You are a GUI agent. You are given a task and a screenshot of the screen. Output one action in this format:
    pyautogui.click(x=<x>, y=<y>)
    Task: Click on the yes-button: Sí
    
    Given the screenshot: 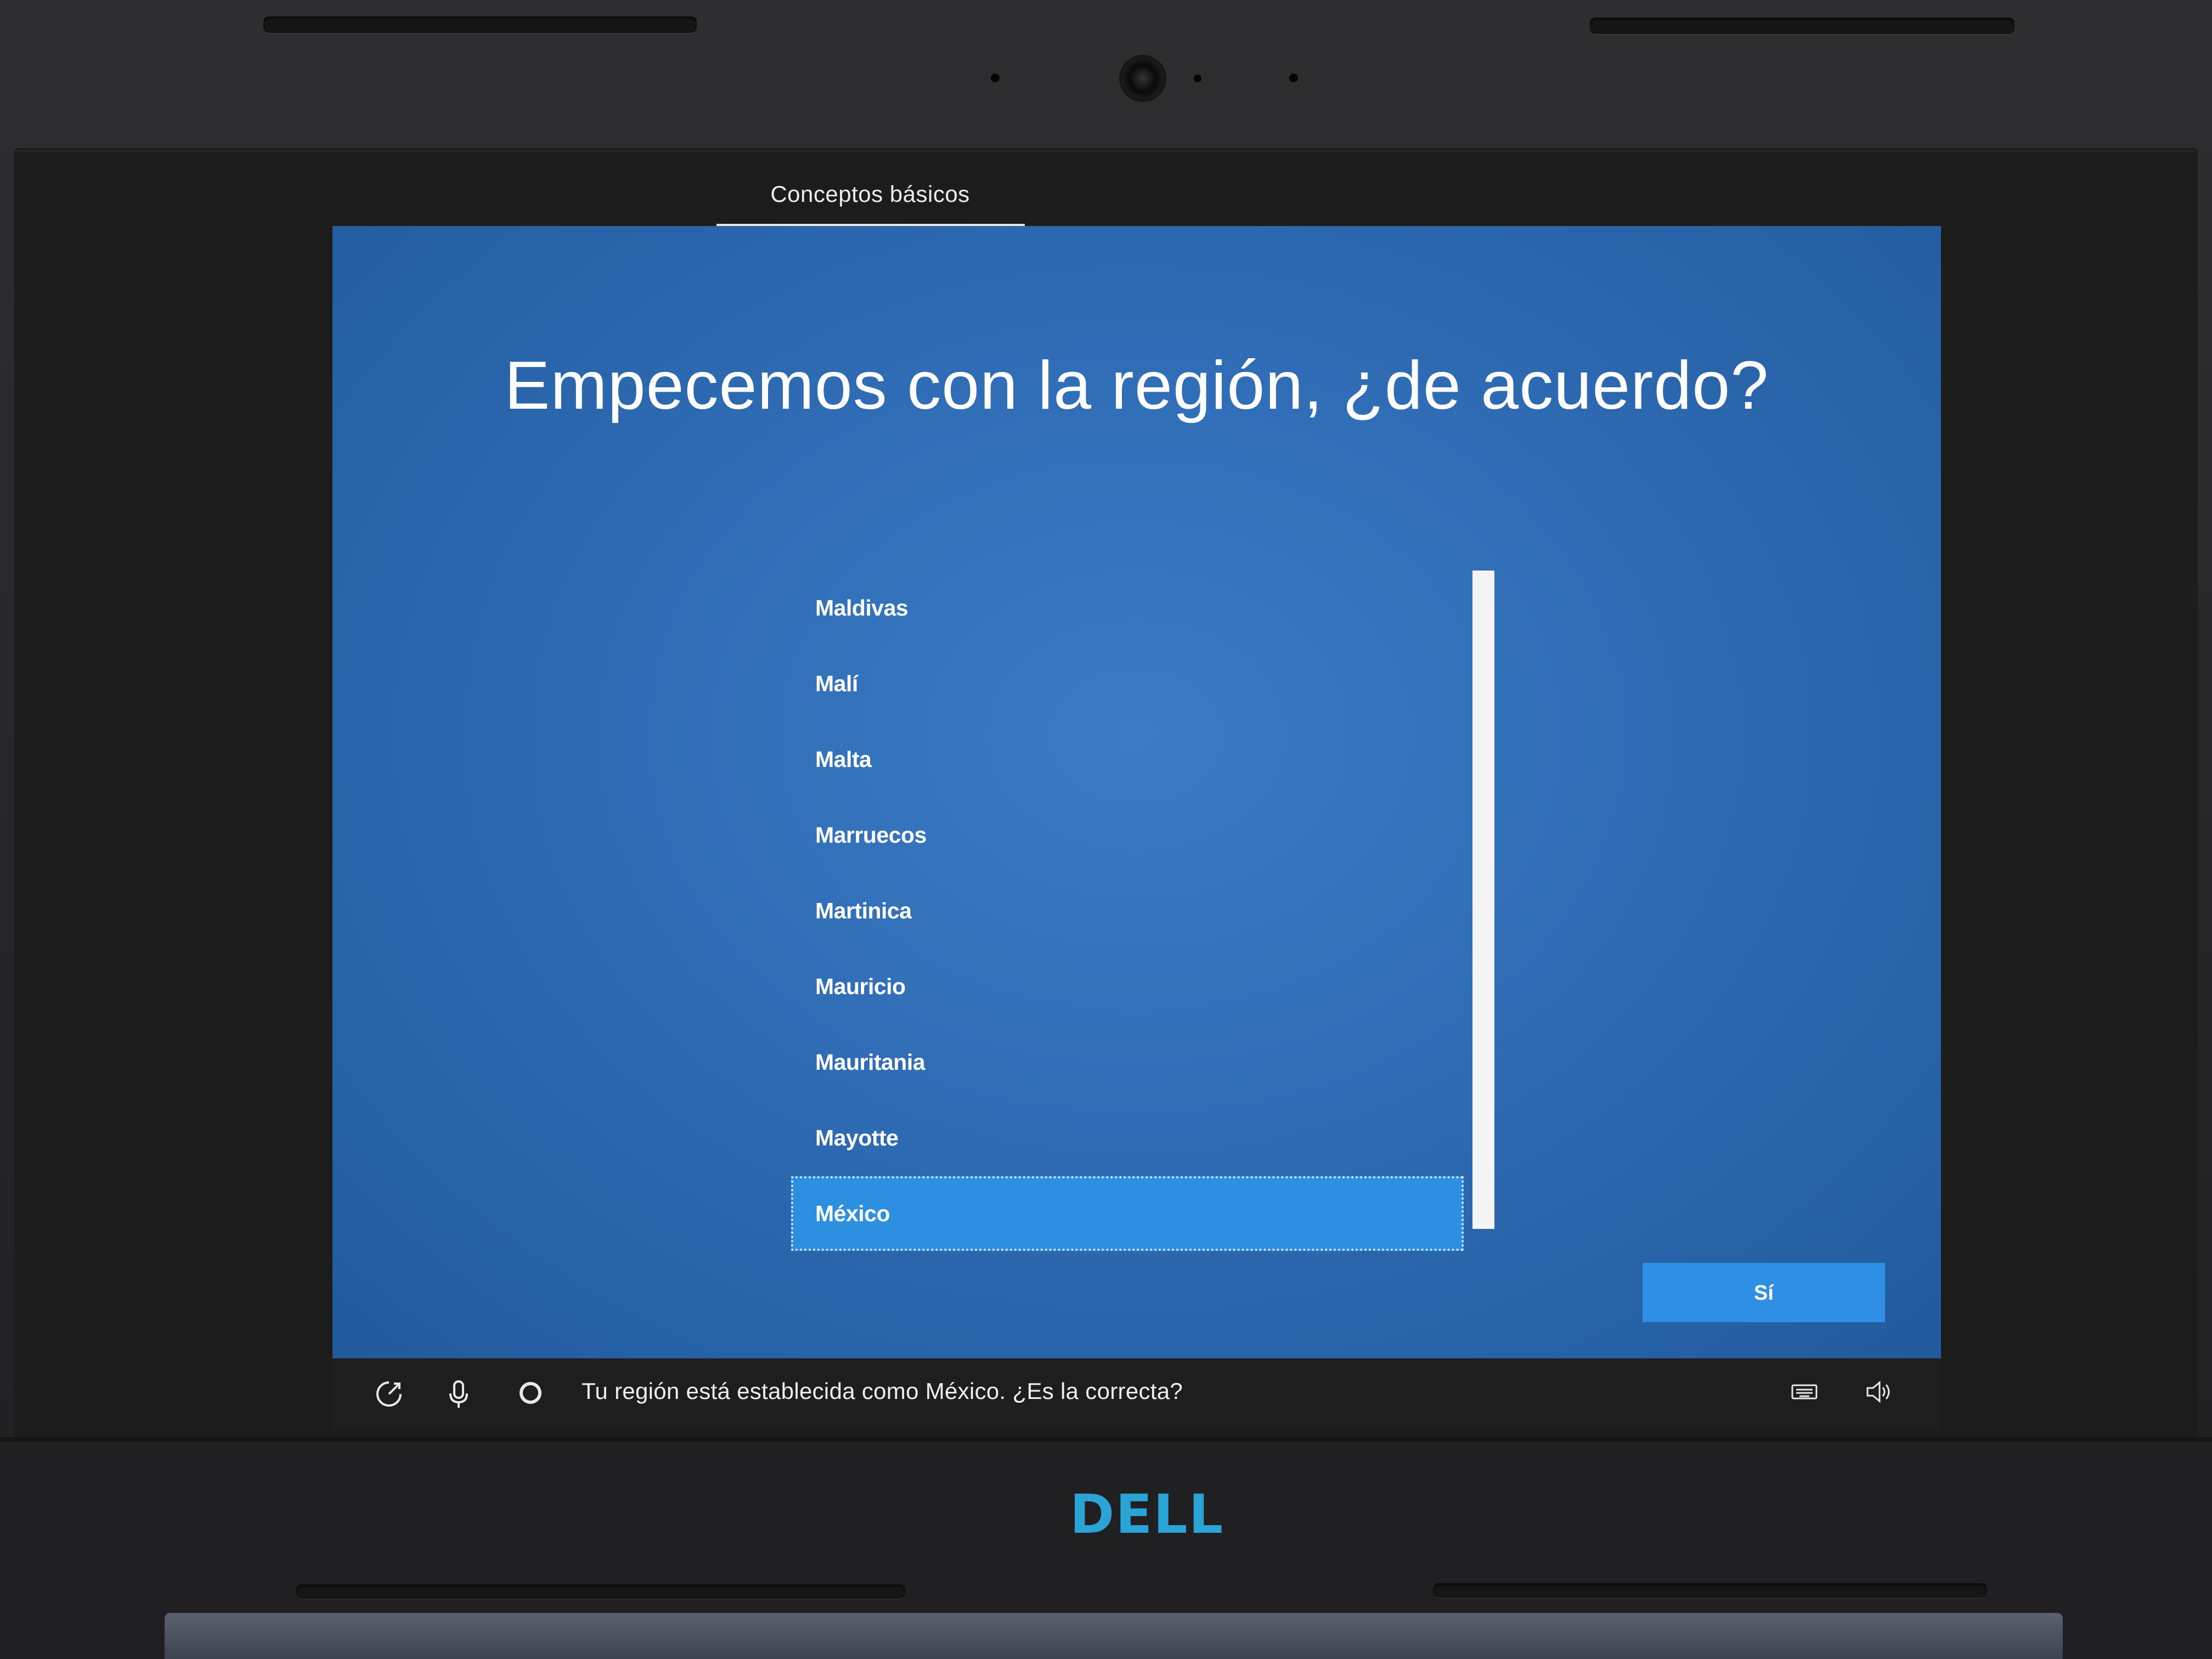 What is the action you would take?
    pyautogui.click(x=1764, y=1293)
    